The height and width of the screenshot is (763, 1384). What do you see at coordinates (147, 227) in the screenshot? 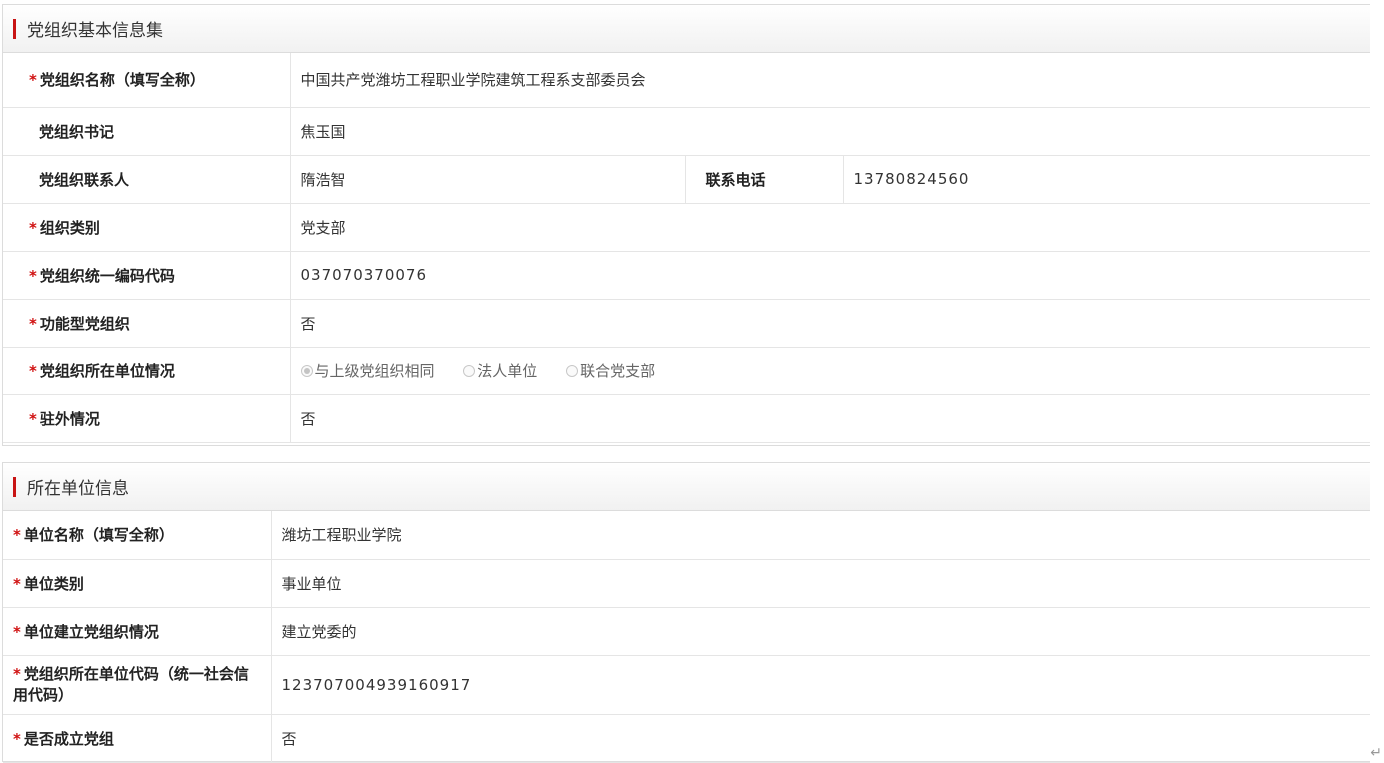
I see `field-label: * 组织类别` at bounding box center [147, 227].